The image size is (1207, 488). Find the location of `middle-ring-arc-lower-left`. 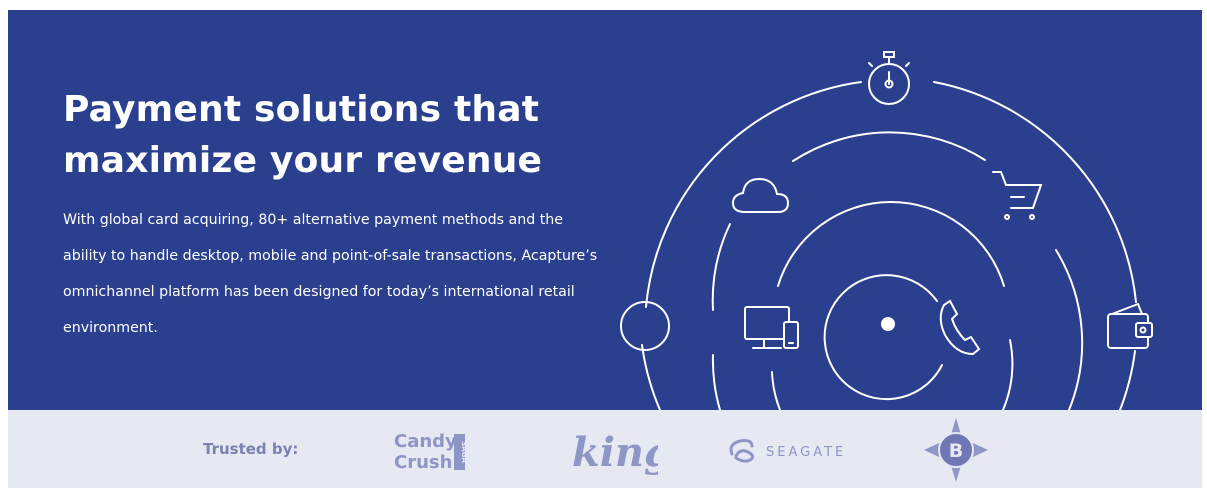

middle-ring-arc-lower-left is located at coordinates (716, 382).